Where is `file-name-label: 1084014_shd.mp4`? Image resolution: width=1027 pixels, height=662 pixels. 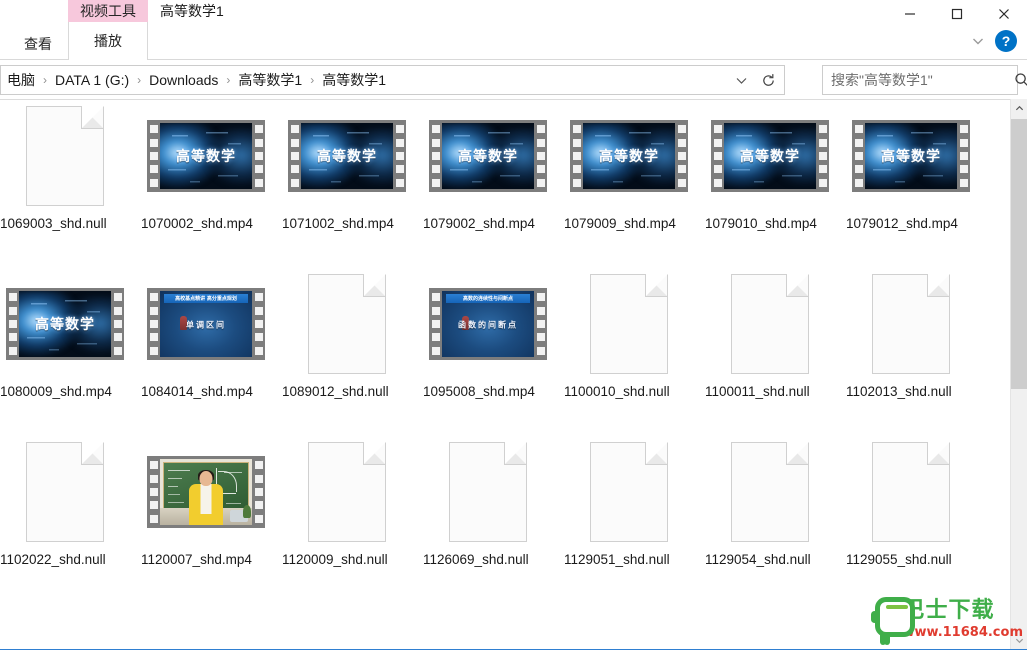
file-name-label: 1084014_shd.mp4 is located at coordinates (204, 391).